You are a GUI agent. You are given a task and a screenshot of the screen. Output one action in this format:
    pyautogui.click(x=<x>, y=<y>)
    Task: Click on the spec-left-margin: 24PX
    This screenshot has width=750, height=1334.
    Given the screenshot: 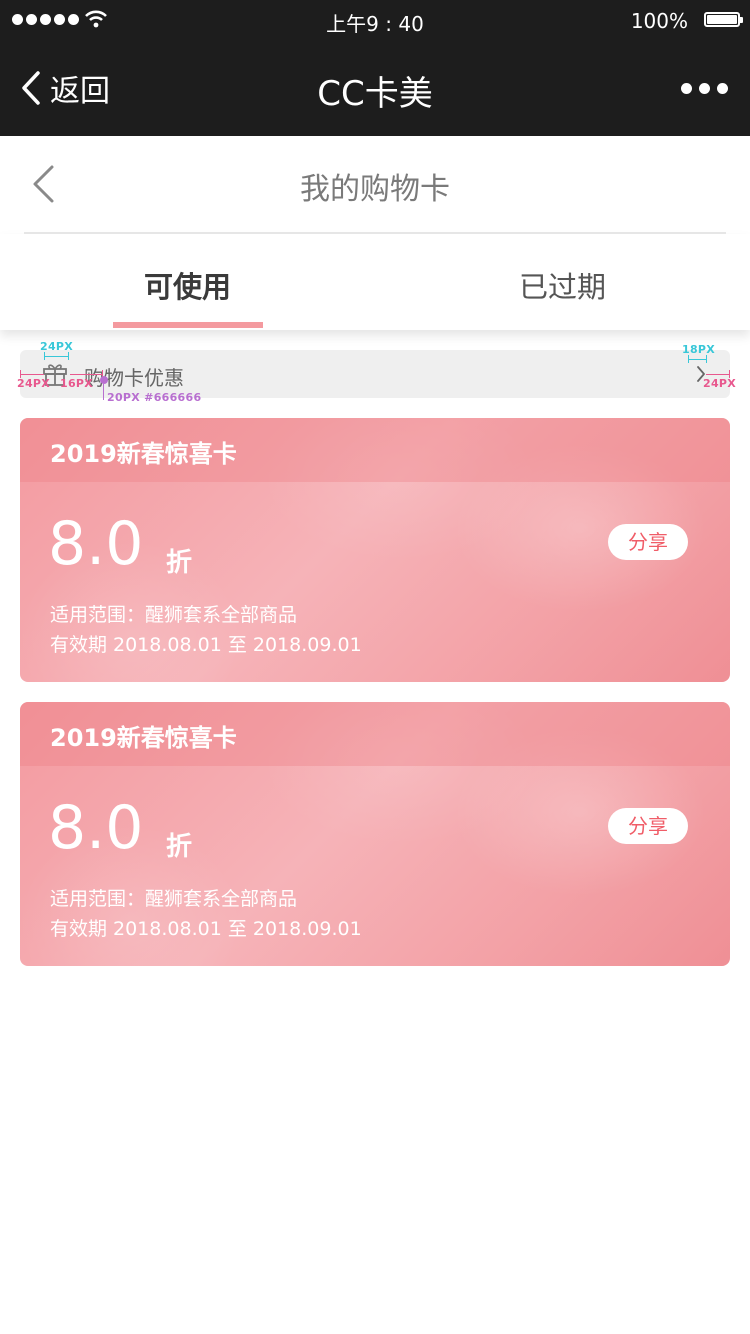 What is the action you would take?
    pyautogui.click(x=34, y=383)
    